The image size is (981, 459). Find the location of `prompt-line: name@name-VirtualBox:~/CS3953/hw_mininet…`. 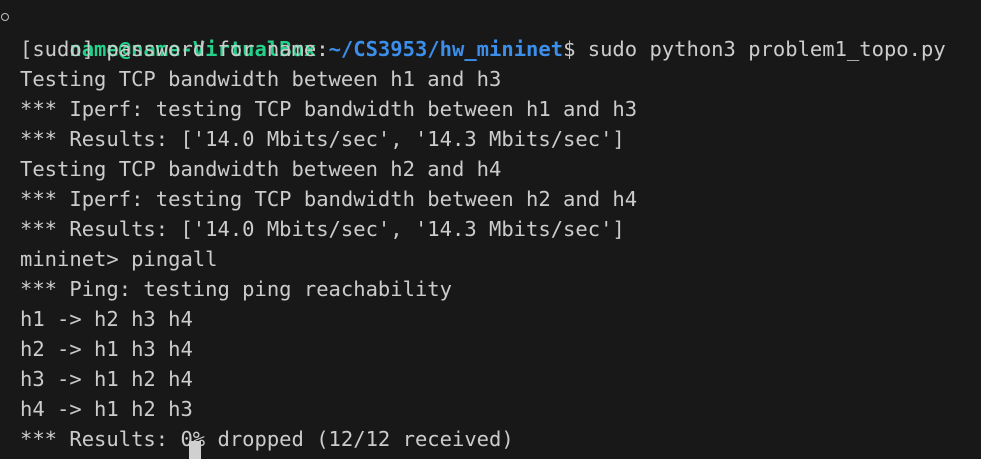

prompt-line: name@name-VirtualBox:~/CS3953/hw_mininet… is located at coordinates (490, 32).